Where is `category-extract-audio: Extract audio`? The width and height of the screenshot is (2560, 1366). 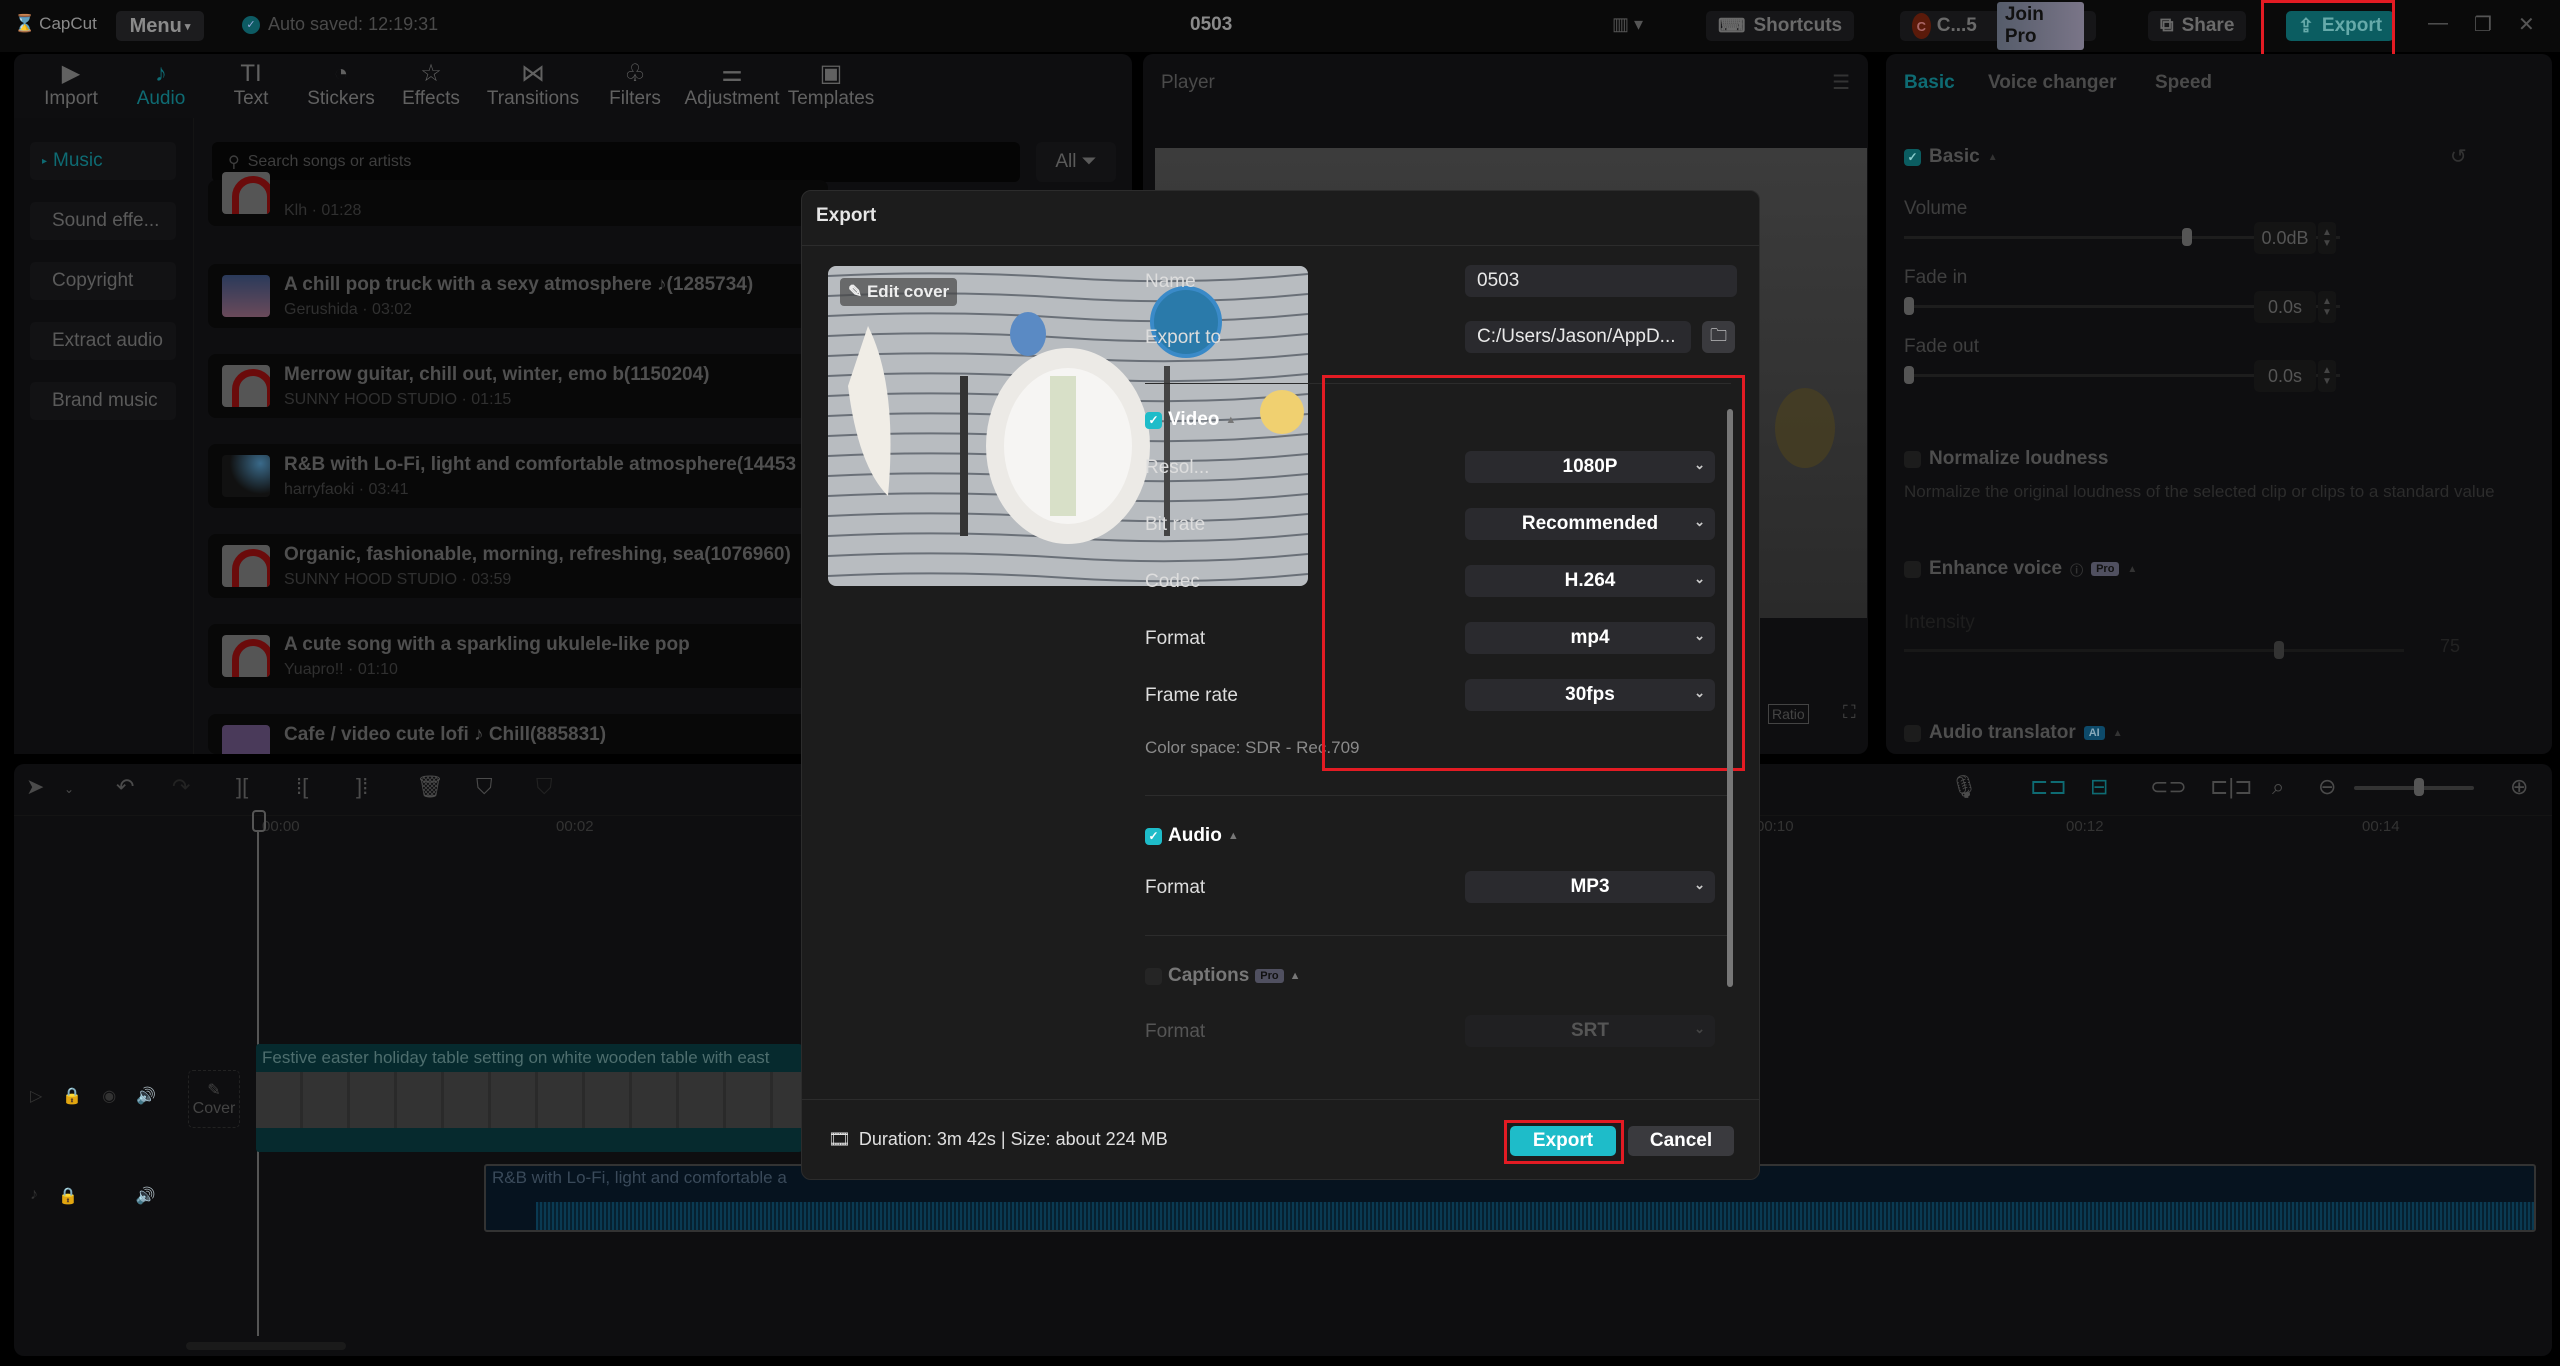
category-extract-audio: Extract audio is located at coordinates (103, 341).